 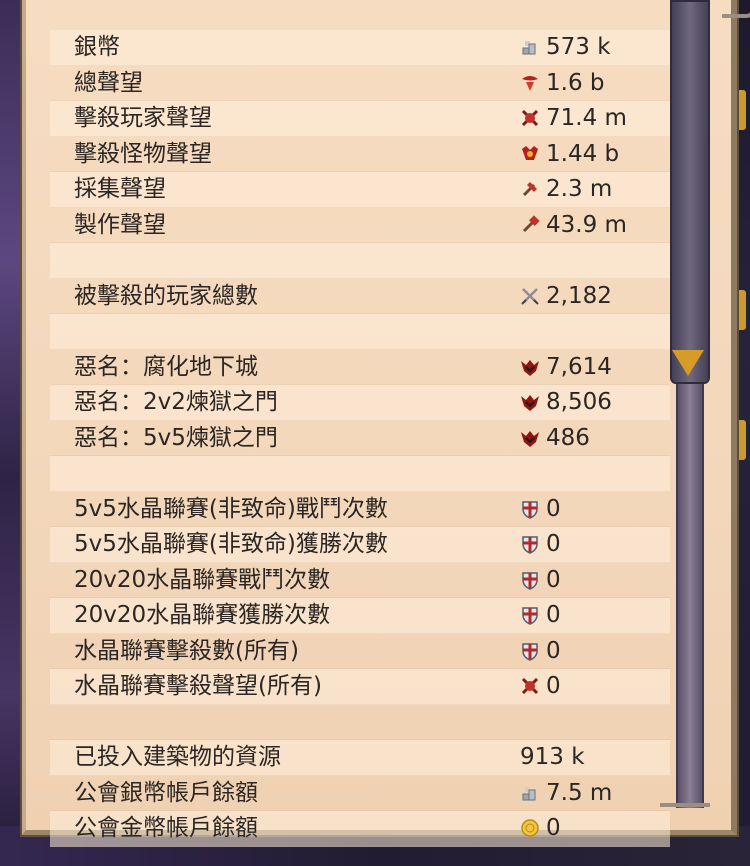 I want to click on stat-label: 採集聲望, so click(x=120, y=189).